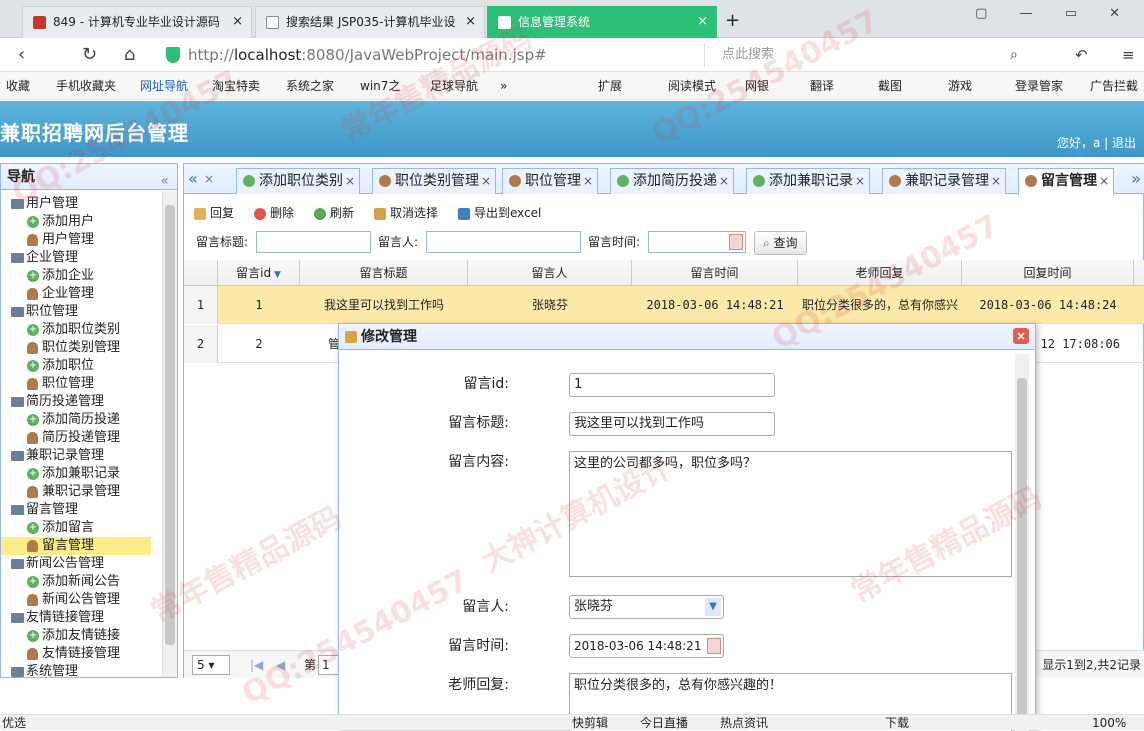 Image resolution: width=1144 pixels, height=731 pixels. Describe the element at coordinates (89, 54) in the screenshot. I see `reload-icon: ↻` at that location.